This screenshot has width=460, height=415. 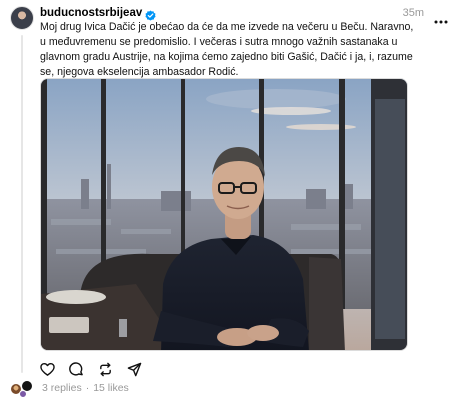 I want to click on thread-line, so click(x=22, y=204).